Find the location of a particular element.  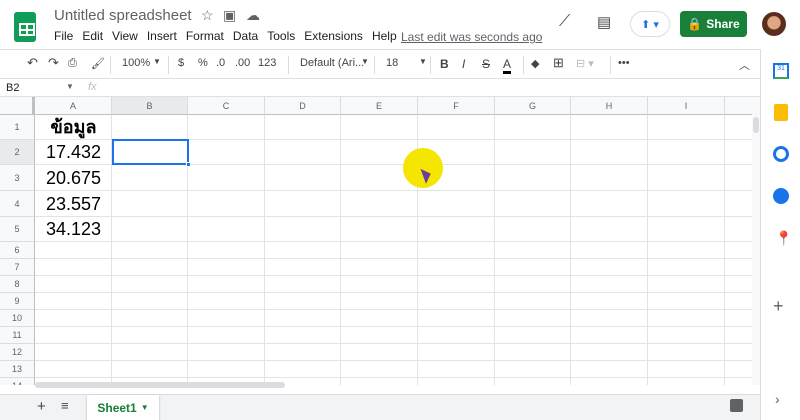

menu-format: Format is located at coordinates (205, 36).